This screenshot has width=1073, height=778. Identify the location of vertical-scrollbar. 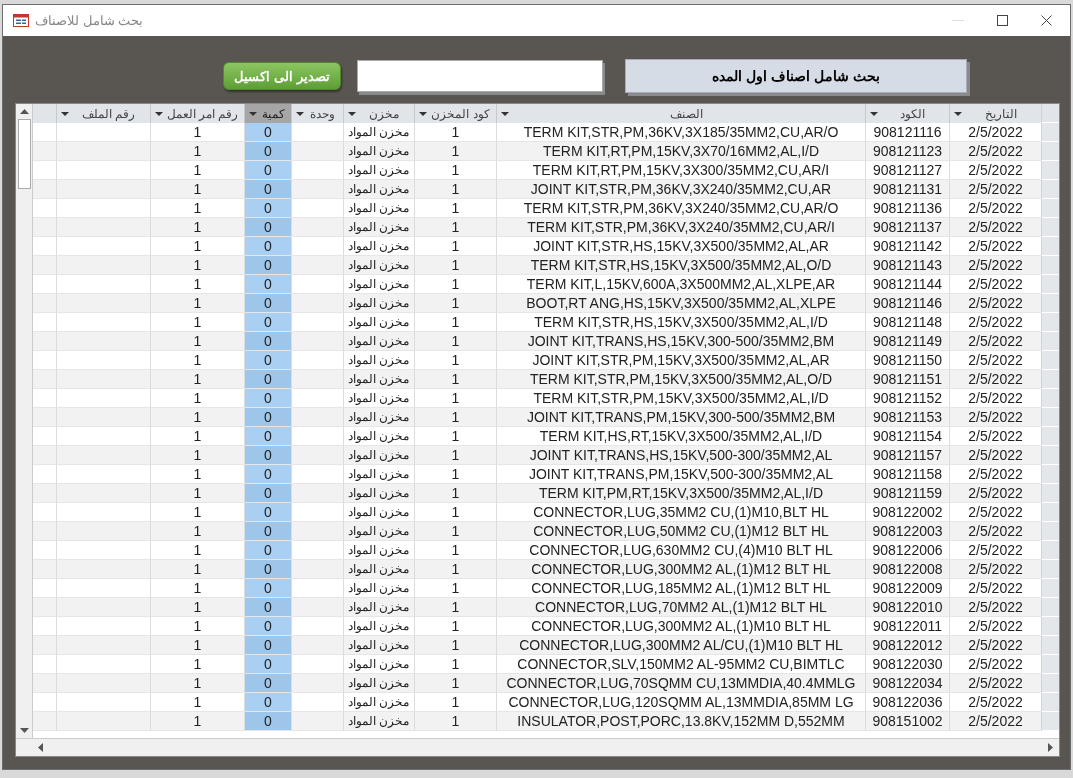
(24, 421).